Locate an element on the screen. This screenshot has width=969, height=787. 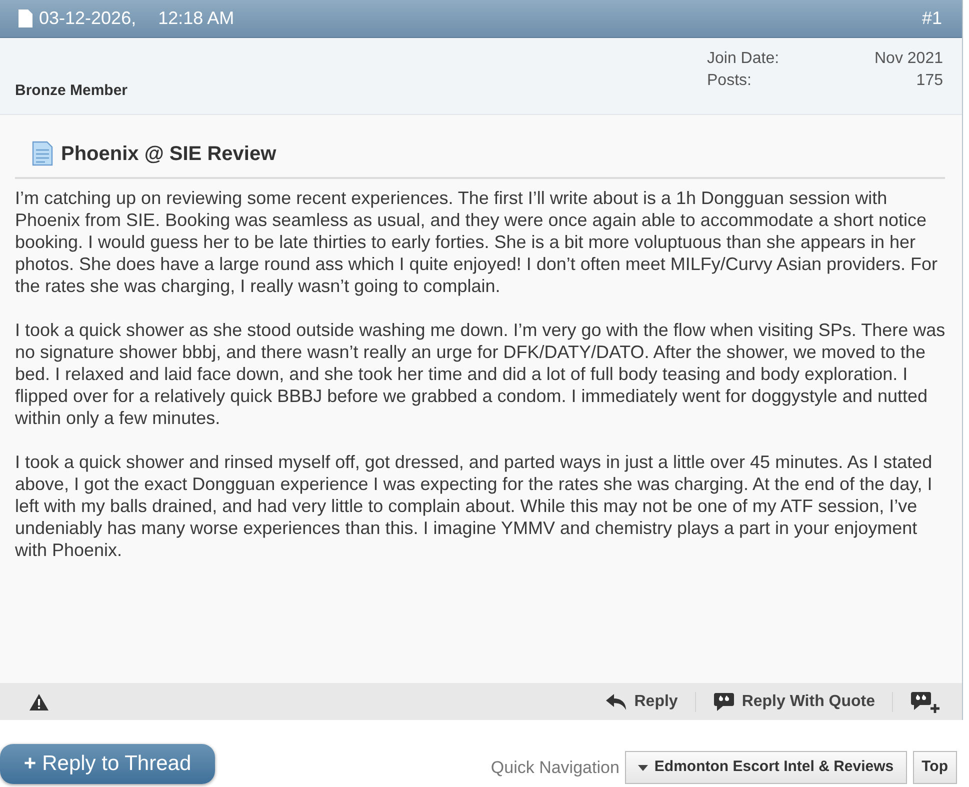
report-button is located at coordinates (39, 701).